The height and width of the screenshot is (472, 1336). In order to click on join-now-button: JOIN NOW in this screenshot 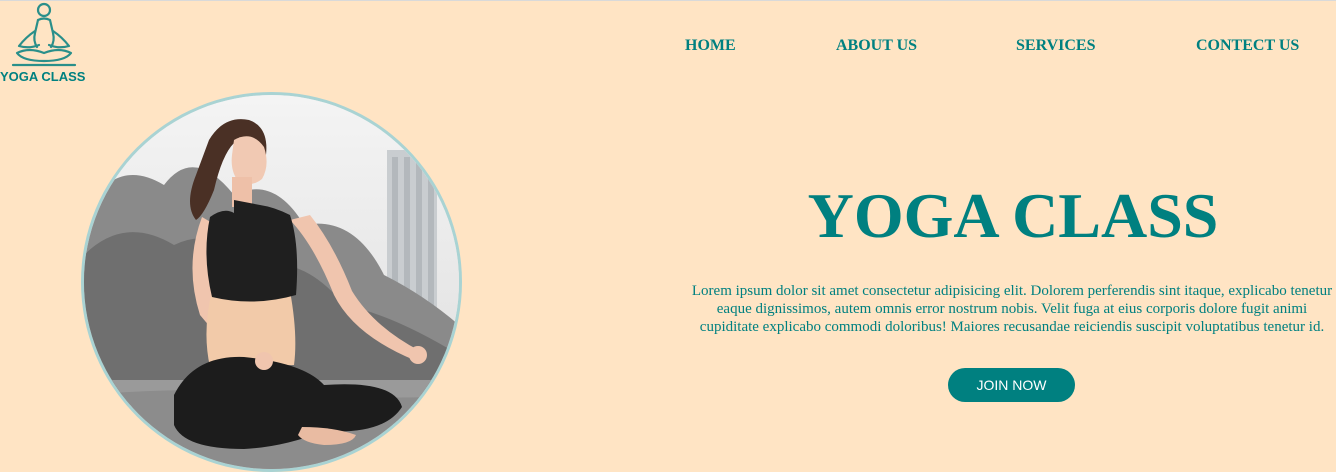, I will do `click(1011, 385)`.